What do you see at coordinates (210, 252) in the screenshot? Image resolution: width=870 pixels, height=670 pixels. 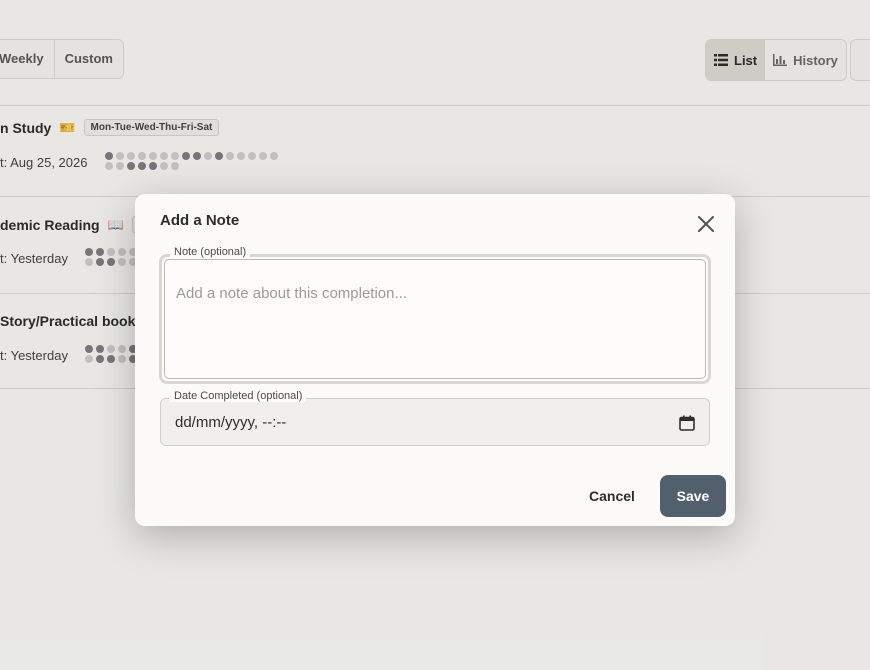 I see `note-label: Note (optional)` at bounding box center [210, 252].